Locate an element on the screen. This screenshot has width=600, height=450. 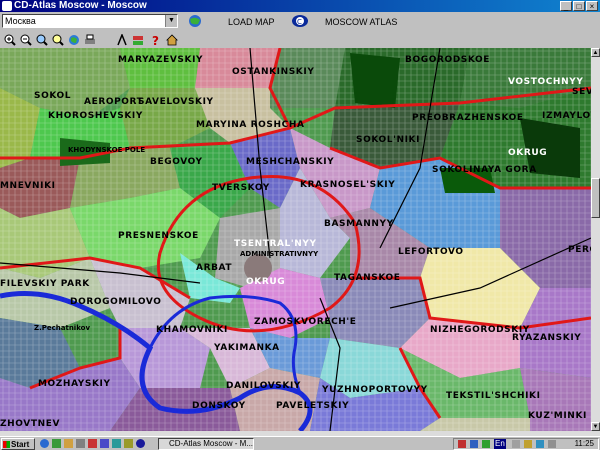
district-label: ADMINISTRATIVNYY is located at coordinates (279, 254).